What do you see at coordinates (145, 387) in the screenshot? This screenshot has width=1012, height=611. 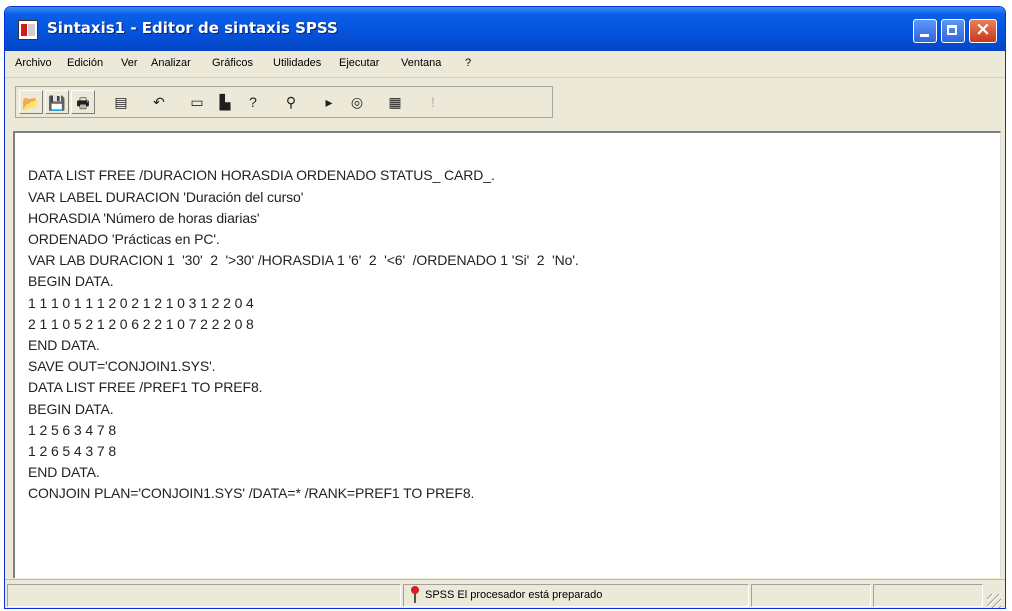 I see `syntax-line: DATA LIST FREE /PREF1 TO PREF8.` at bounding box center [145, 387].